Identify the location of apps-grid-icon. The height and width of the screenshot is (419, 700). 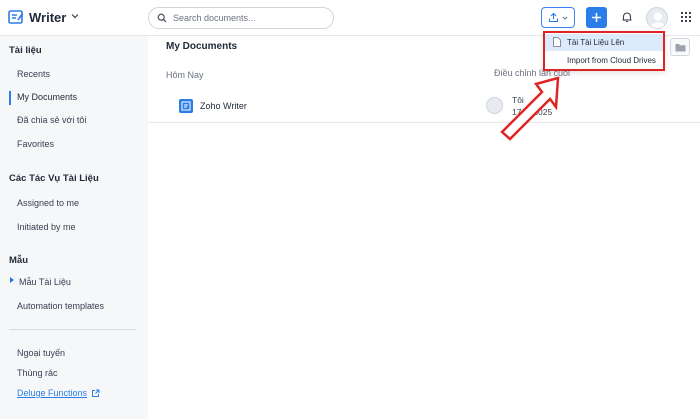
(686, 17).